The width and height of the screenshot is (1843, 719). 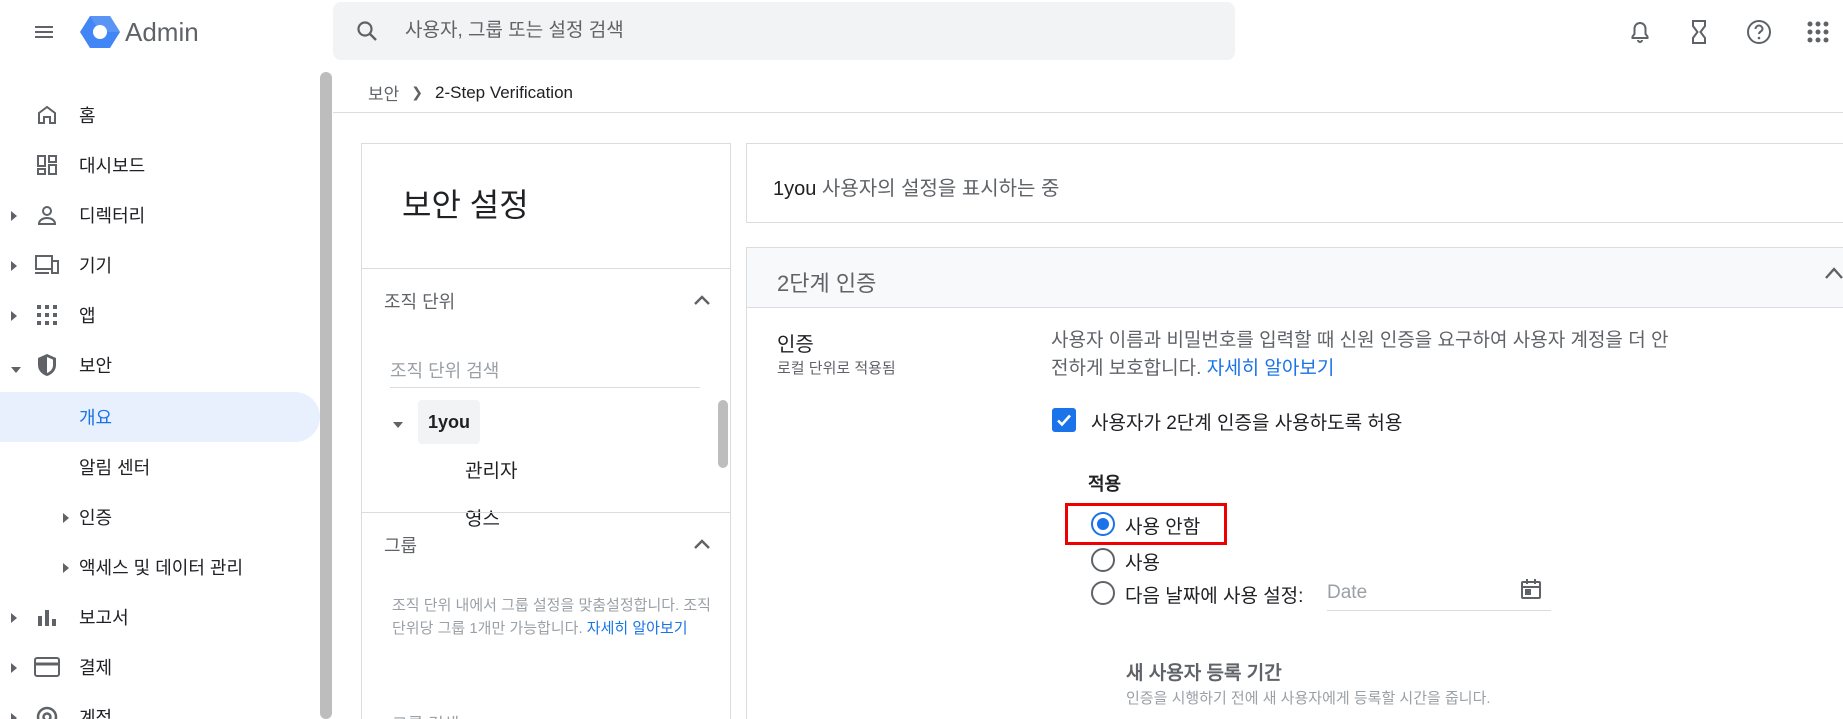 What do you see at coordinates (637, 628) in the screenshot?
I see `group-learn-more-link: 자세히 알아보기` at bounding box center [637, 628].